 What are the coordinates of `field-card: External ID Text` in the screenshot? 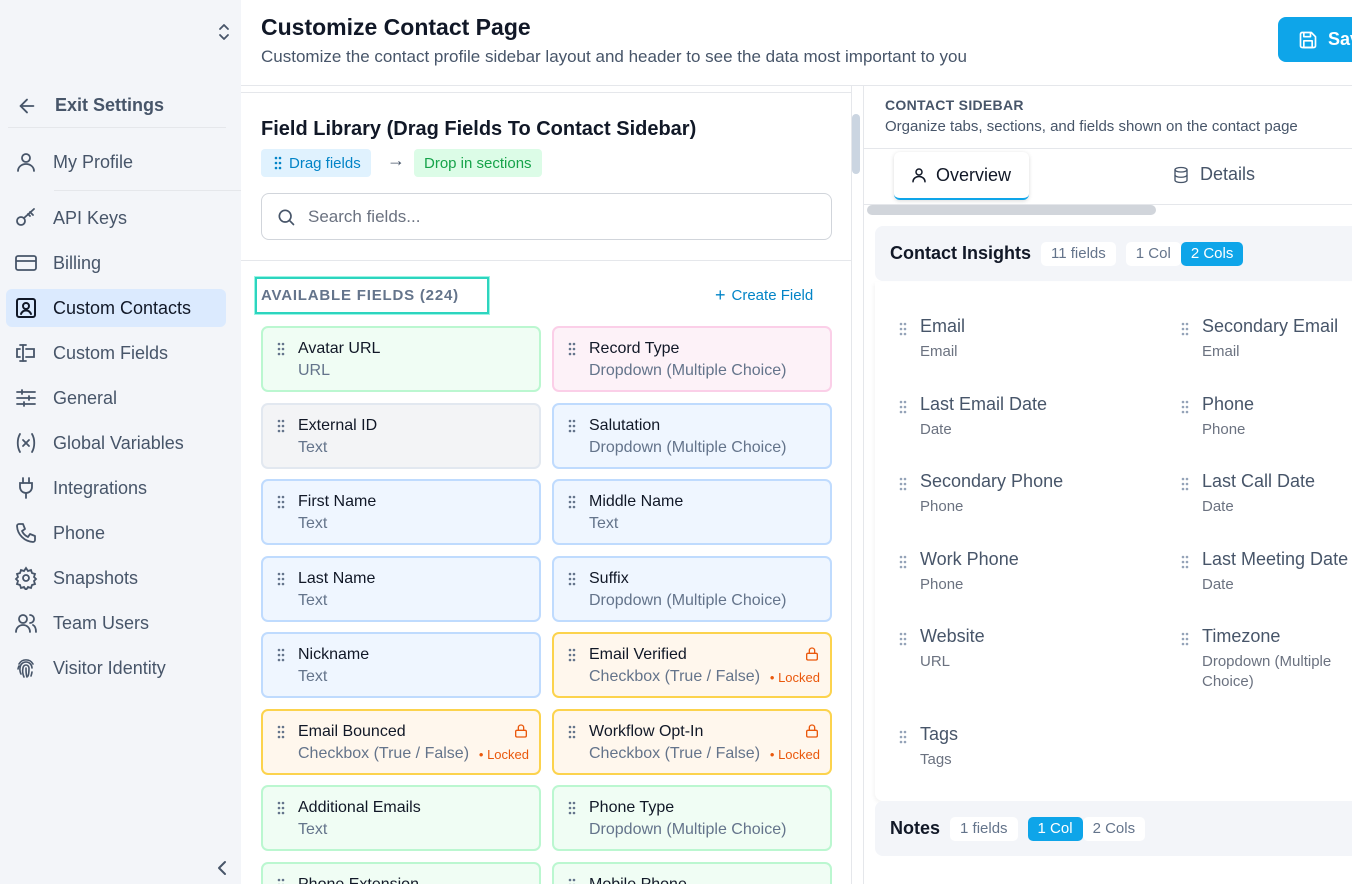 It's located at (401, 435).